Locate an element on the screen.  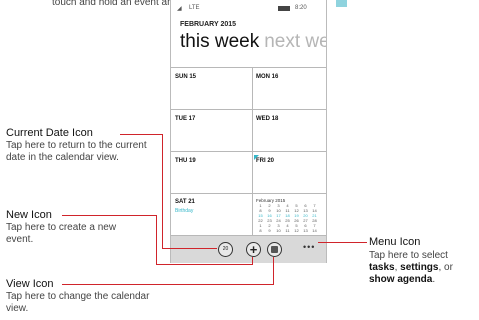
callout-menu-agenda: show agenda is located at coordinates (401, 279).